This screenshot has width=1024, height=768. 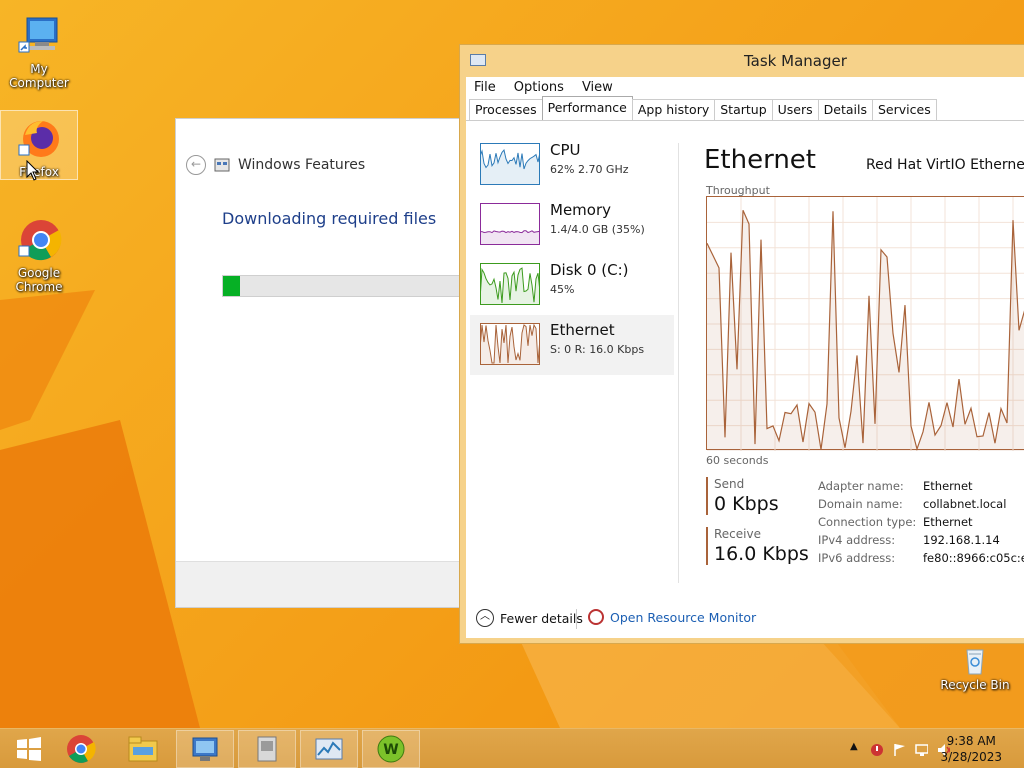 I want to click on remote-desktop-icon, so click(x=205, y=749).